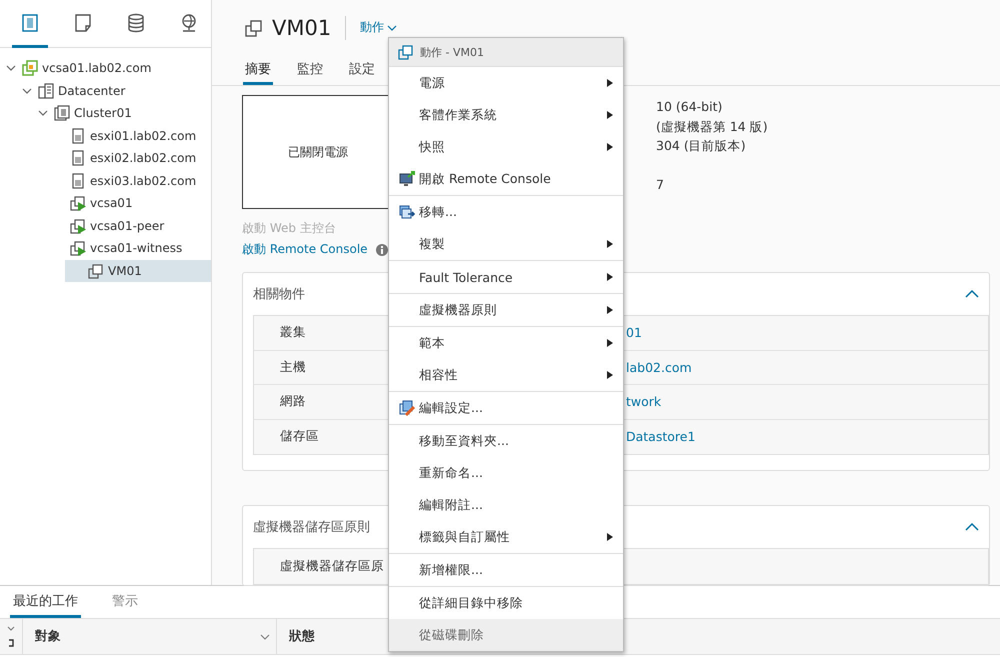 The width and height of the screenshot is (1000, 657). I want to click on info-icon, so click(382, 250).